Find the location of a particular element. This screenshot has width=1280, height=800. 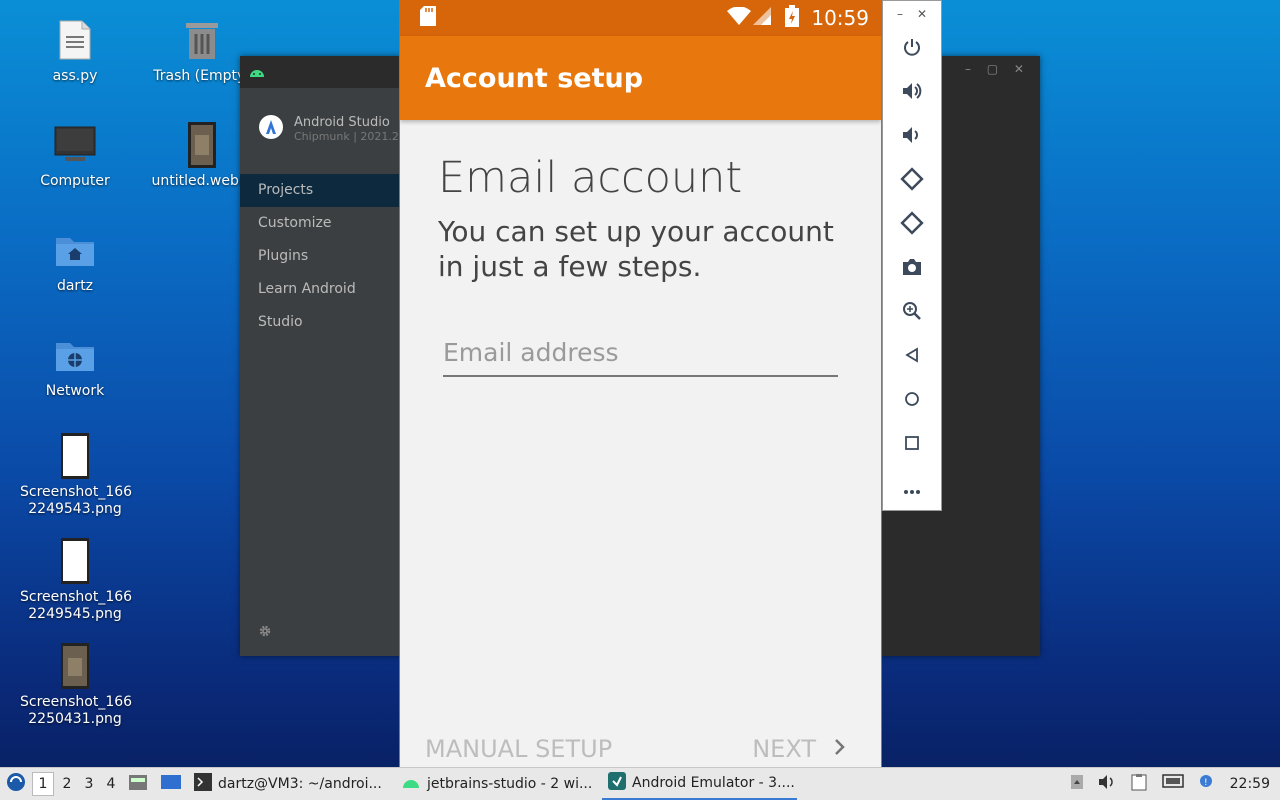

more-dots-icon is located at coordinates (912, 489).